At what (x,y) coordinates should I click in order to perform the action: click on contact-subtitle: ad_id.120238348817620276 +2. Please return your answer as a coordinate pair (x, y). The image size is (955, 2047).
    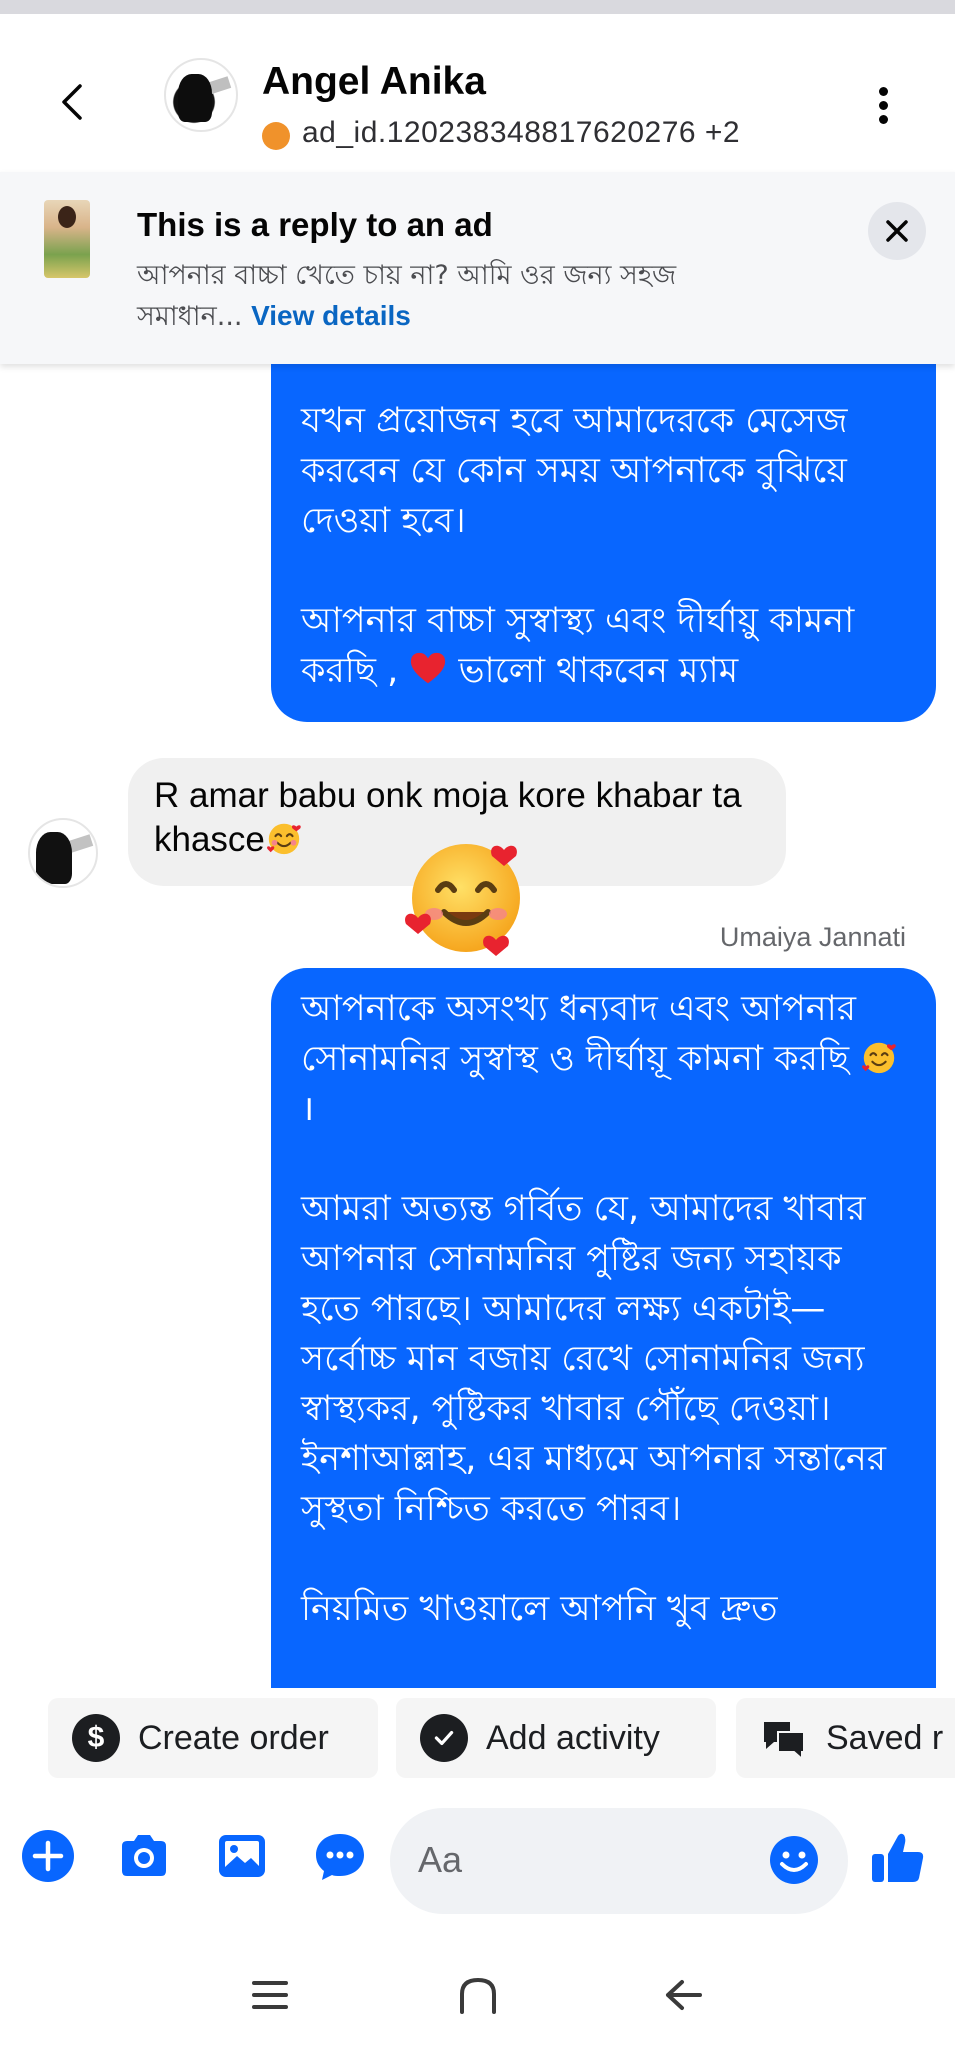
    Looking at the image, I should click on (521, 132).